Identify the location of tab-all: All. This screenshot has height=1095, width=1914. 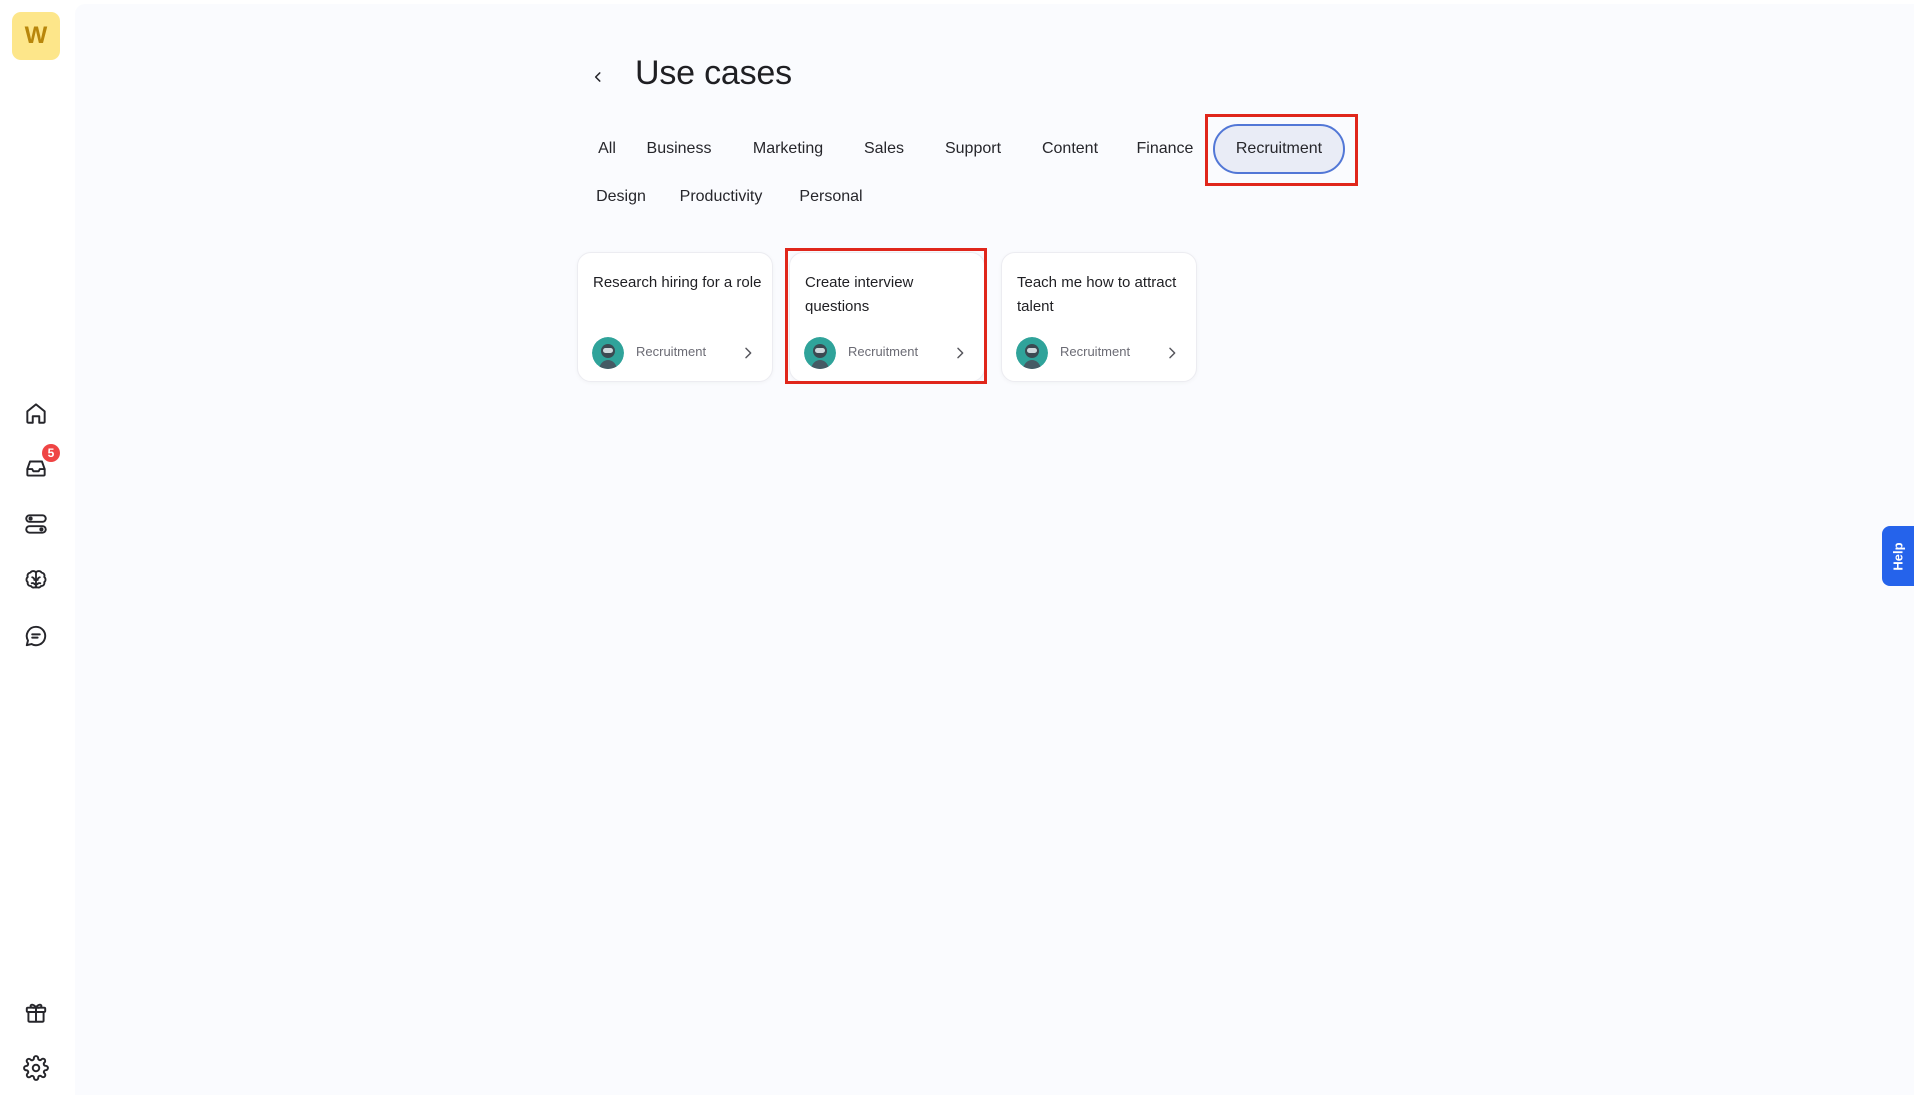
(607, 149).